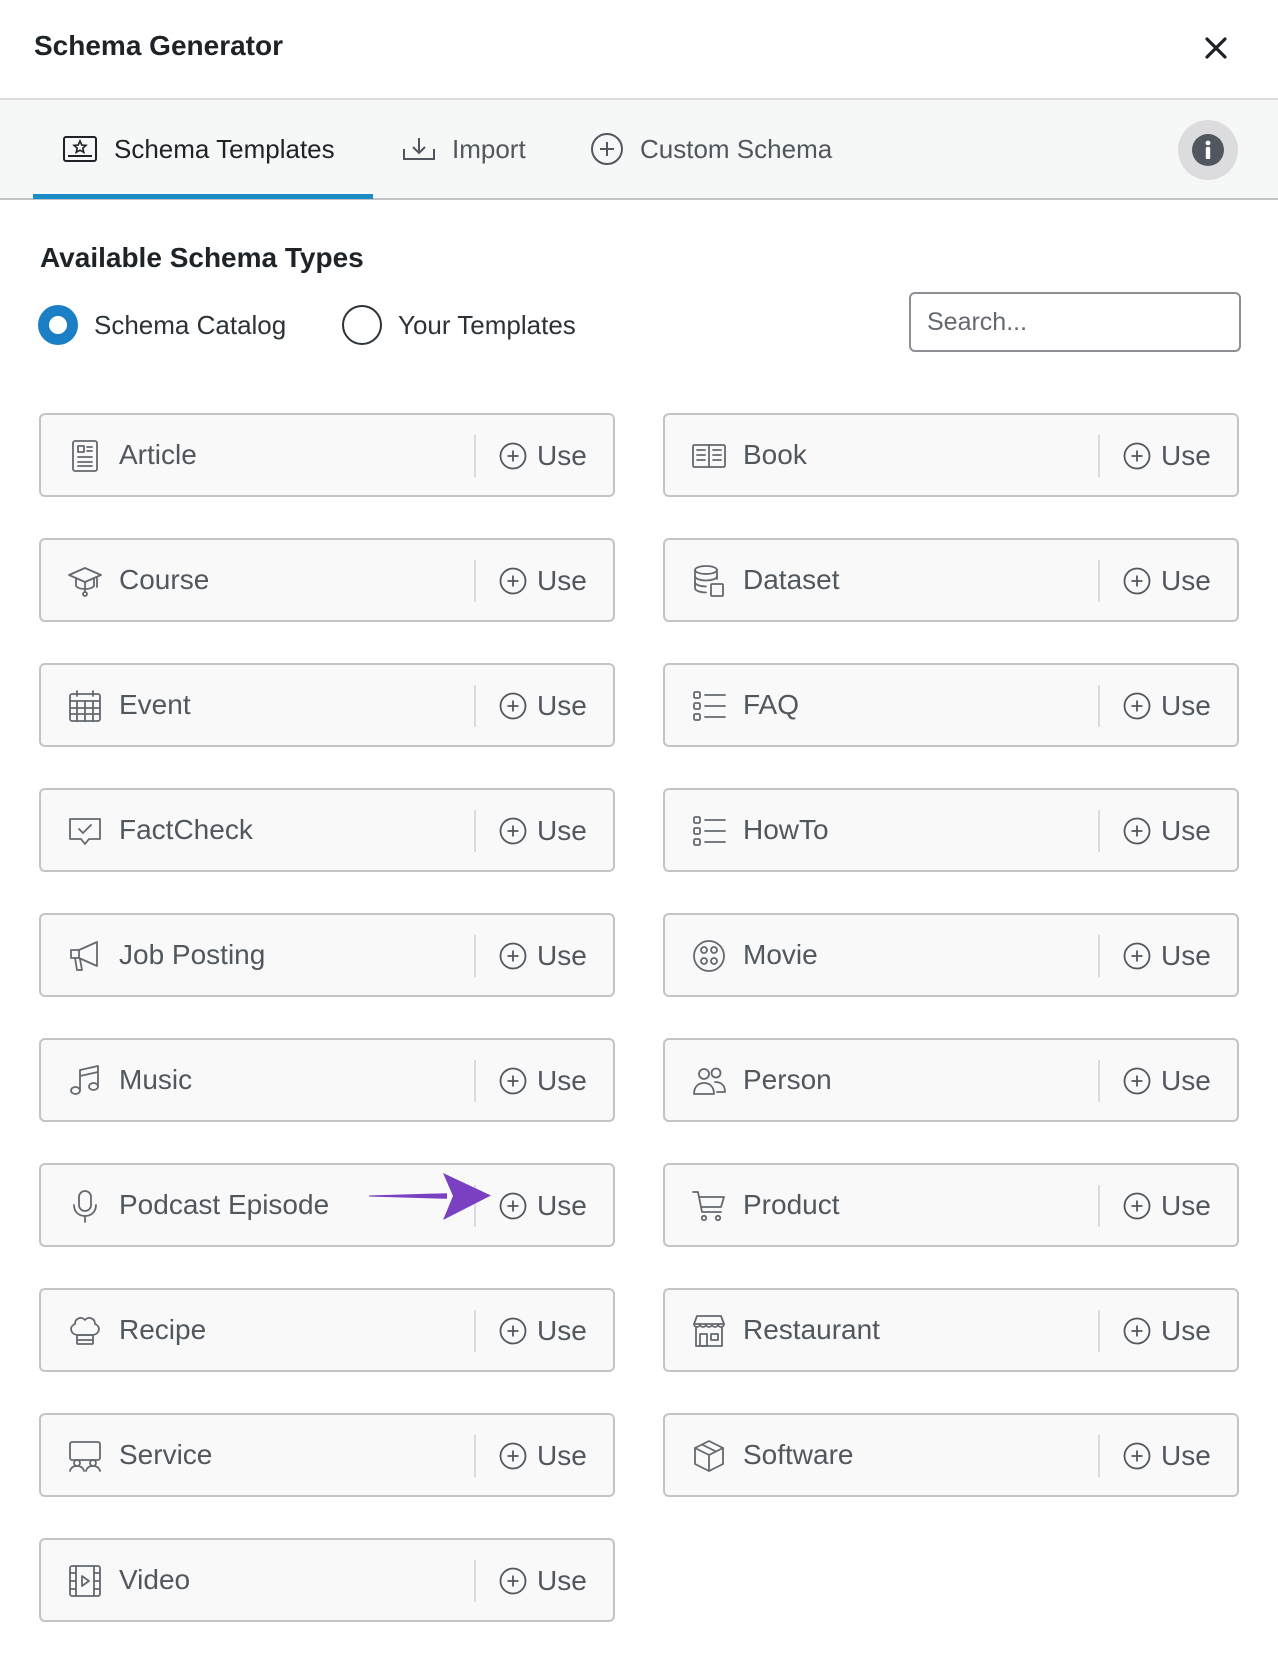 This screenshot has width=1278, height=1665. What do you see at coordinates (85, 1456) in the screenshot?
I see `service-icon` at bounding box center [85, 1456].